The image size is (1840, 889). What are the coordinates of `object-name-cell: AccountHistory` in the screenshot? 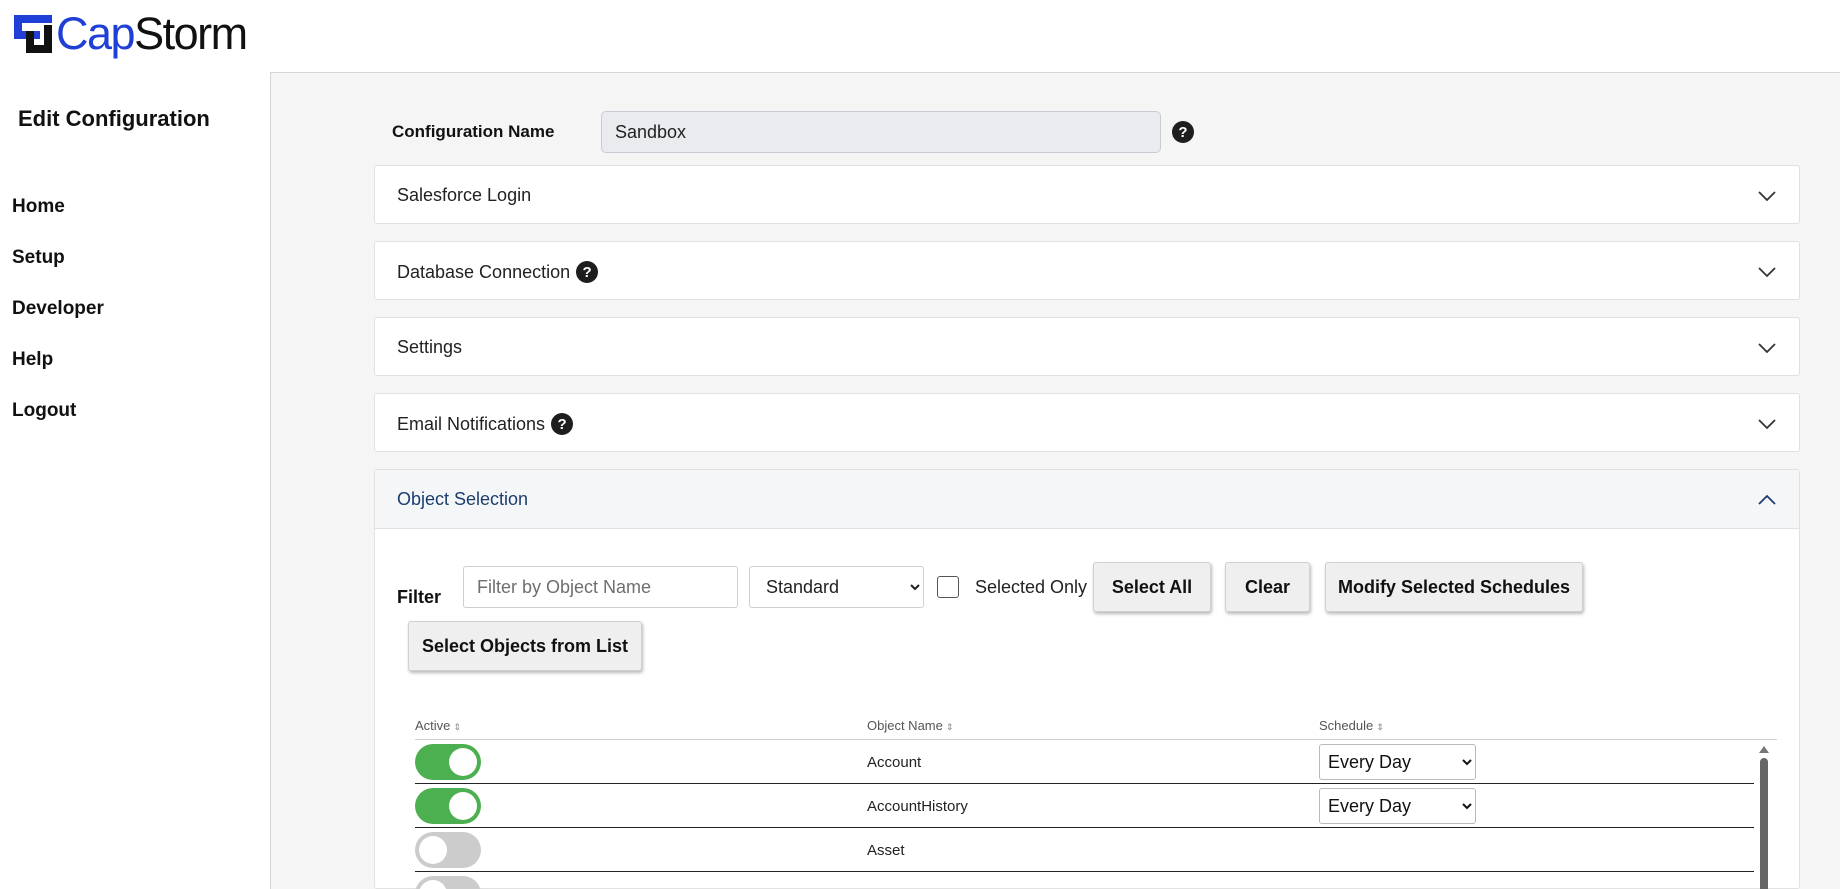 It's located at (917, 806).